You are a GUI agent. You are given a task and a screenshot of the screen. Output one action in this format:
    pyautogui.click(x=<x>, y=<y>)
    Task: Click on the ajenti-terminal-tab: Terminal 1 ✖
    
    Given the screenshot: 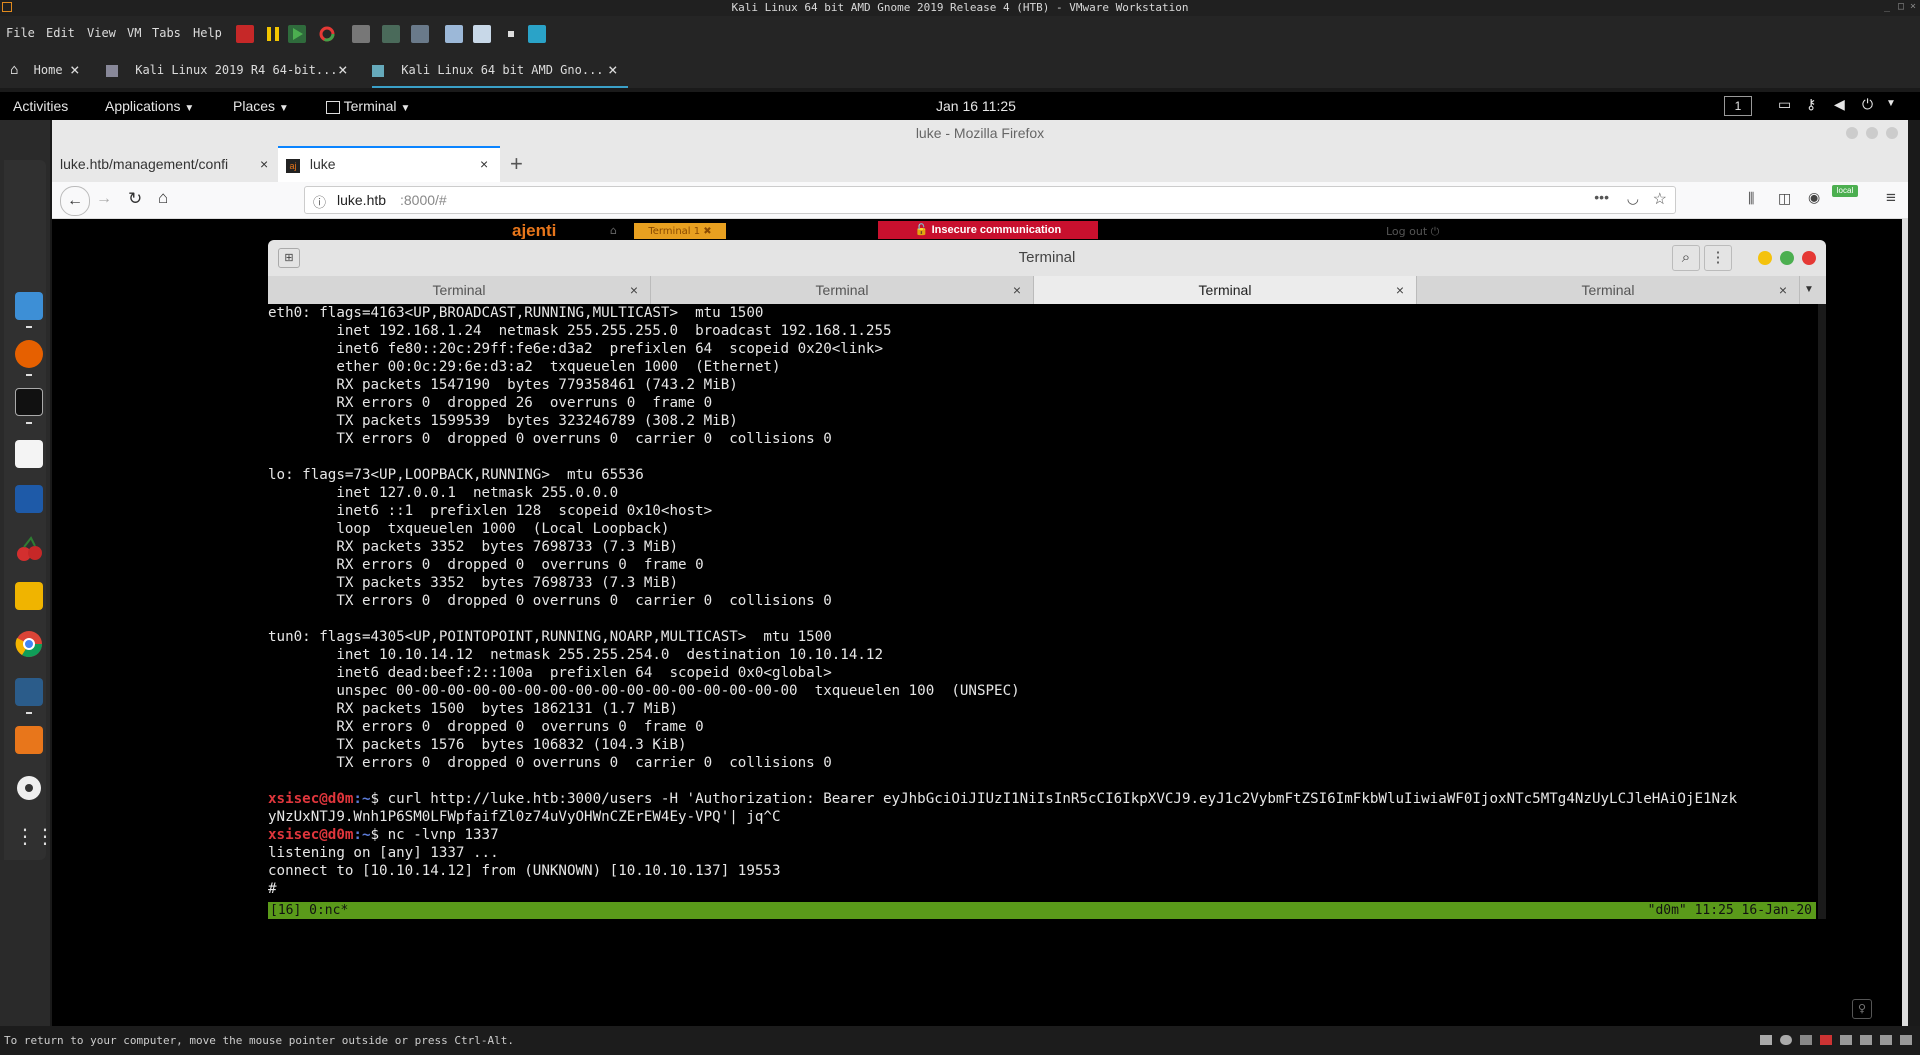 What is the action you would take?
    pyautogui.click(x=680, y=231)
    